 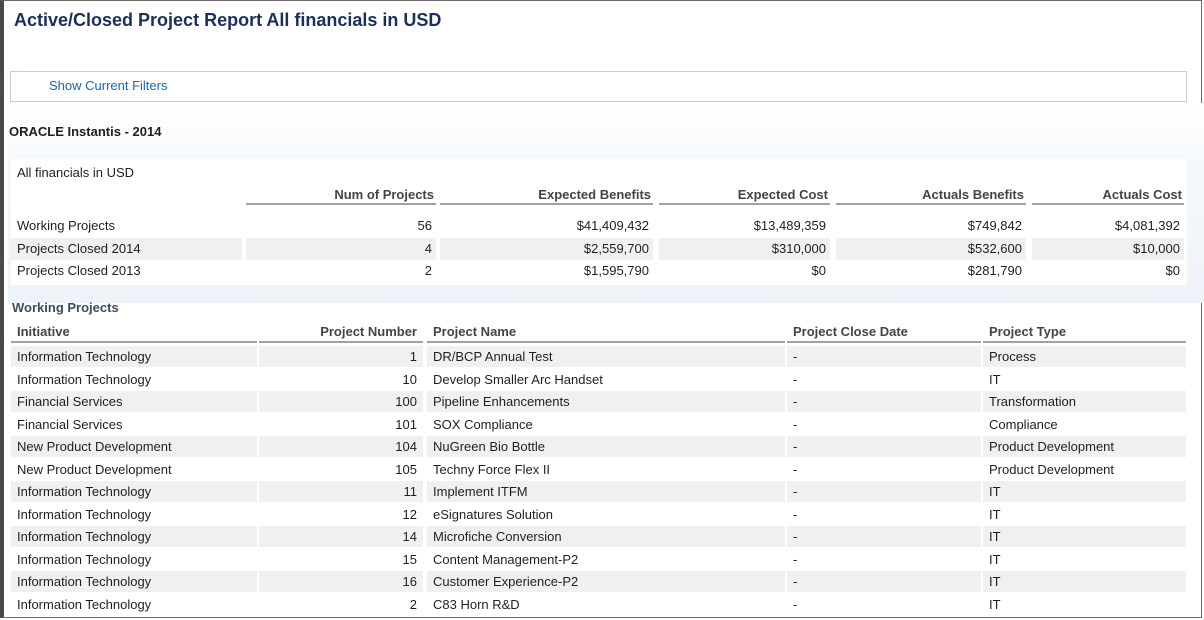 I want to click on column-header: Initiative, so click(x=134, y=333).